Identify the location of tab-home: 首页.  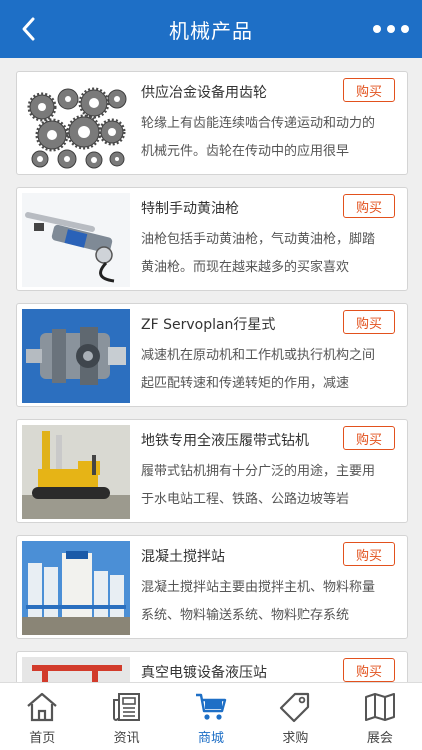
(42, 716).